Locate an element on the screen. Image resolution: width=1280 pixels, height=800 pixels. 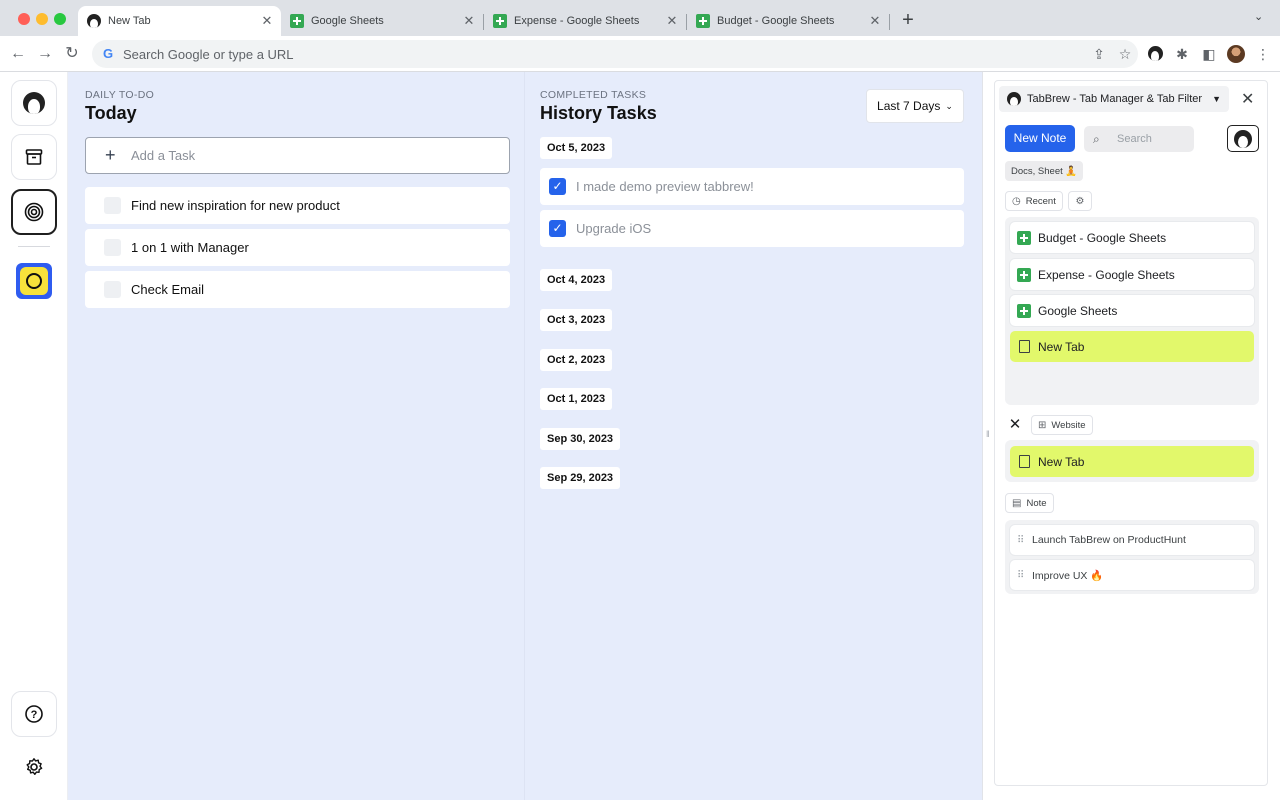
recent-settings-button: ⚙ is located at coordinates (1080, 201).